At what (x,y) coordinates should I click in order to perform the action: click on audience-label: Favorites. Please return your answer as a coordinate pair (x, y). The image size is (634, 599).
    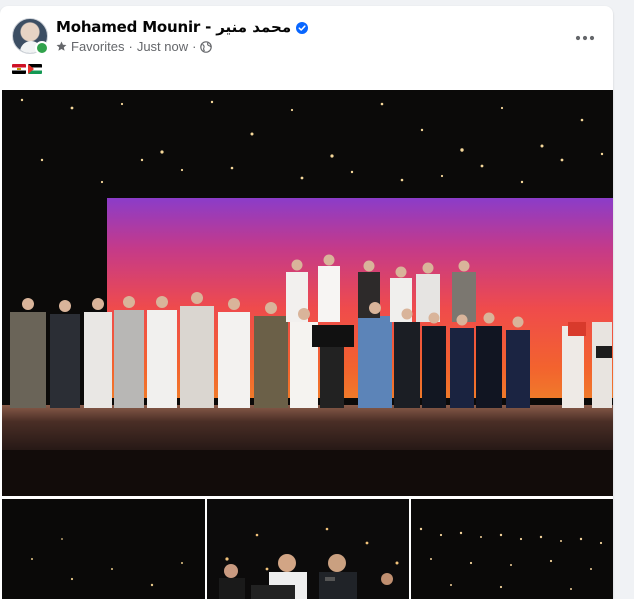
    Looking at the image, I should click on (97, 46).